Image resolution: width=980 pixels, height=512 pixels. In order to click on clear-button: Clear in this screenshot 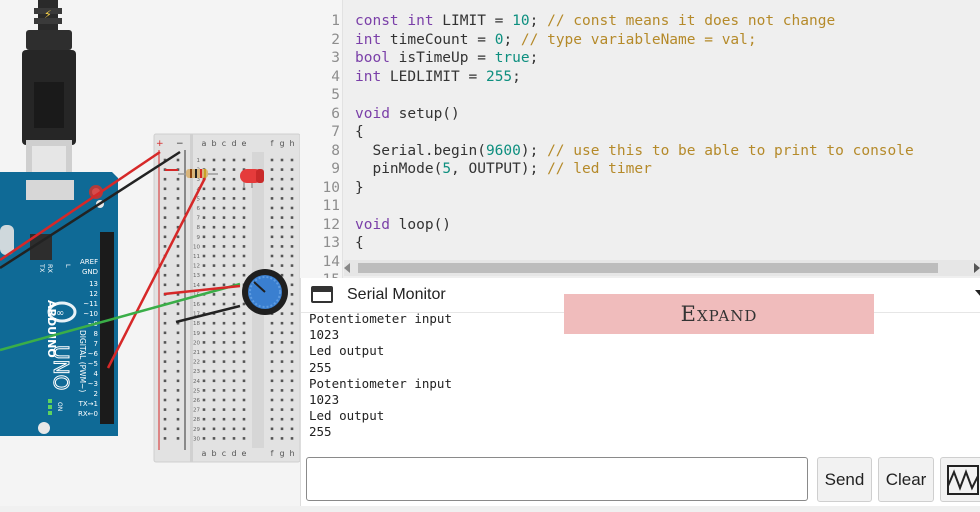, I will do `click(906, 479)`.